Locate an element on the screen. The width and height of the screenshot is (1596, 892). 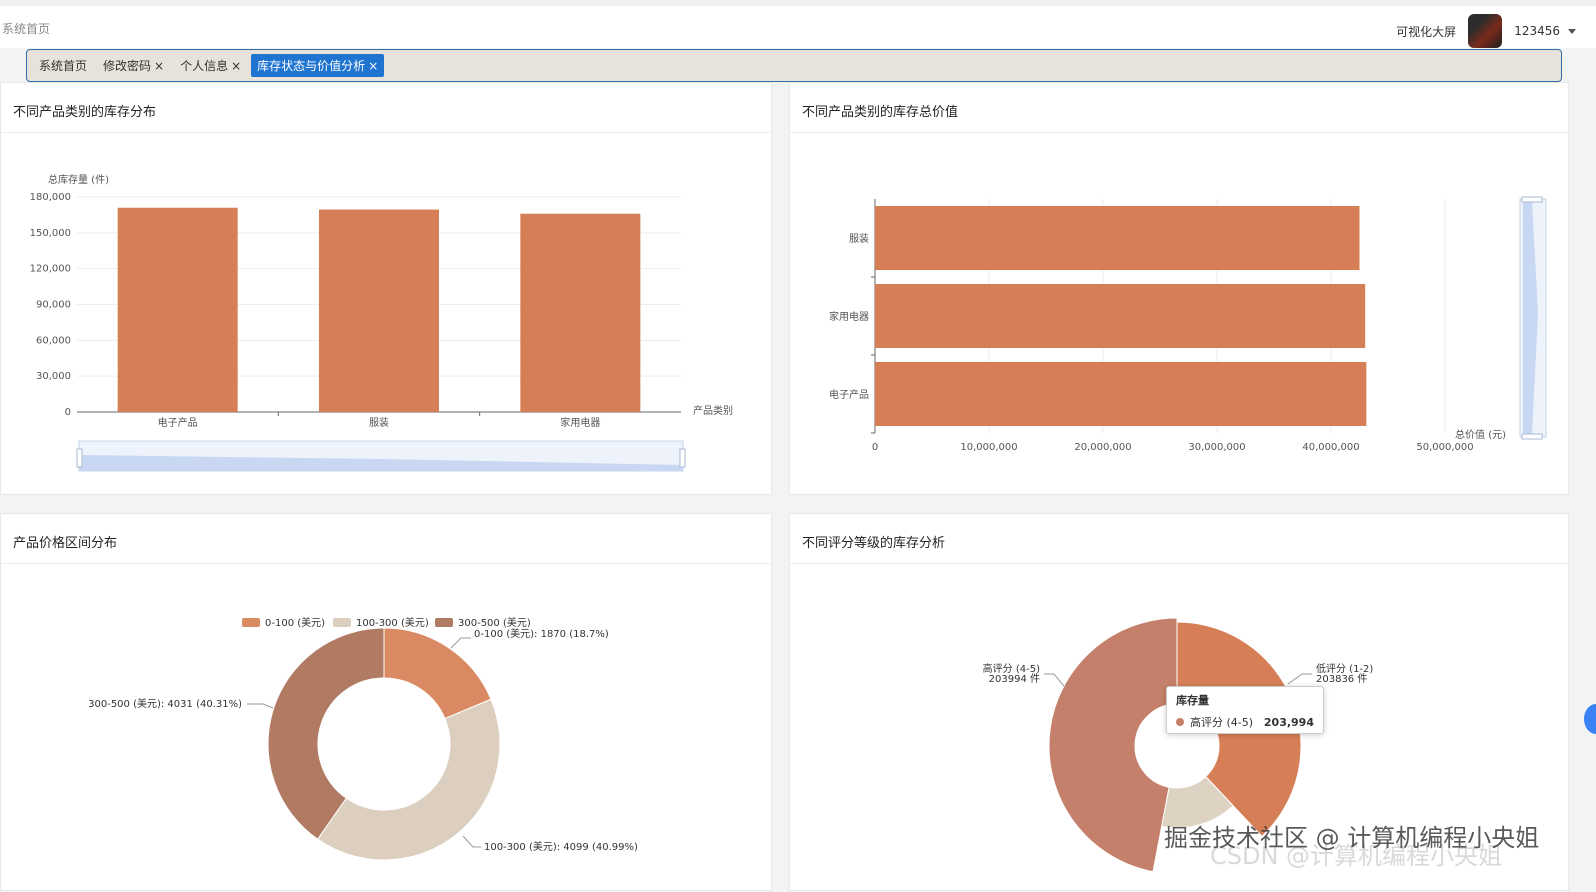
x-tick-label: 家用电器 is located at coordinates (580, 422).